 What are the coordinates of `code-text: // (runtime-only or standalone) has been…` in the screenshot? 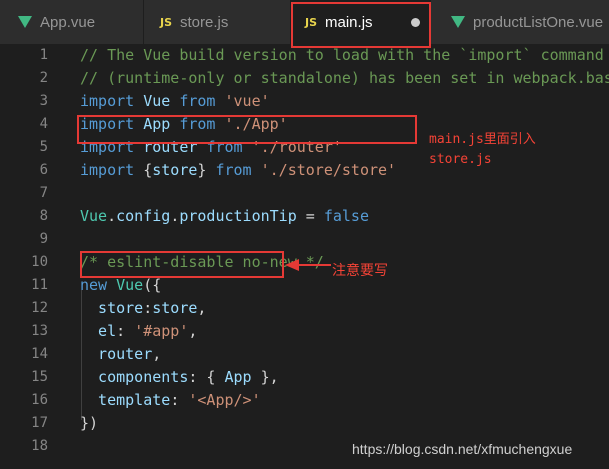 It's located at (344, 78).